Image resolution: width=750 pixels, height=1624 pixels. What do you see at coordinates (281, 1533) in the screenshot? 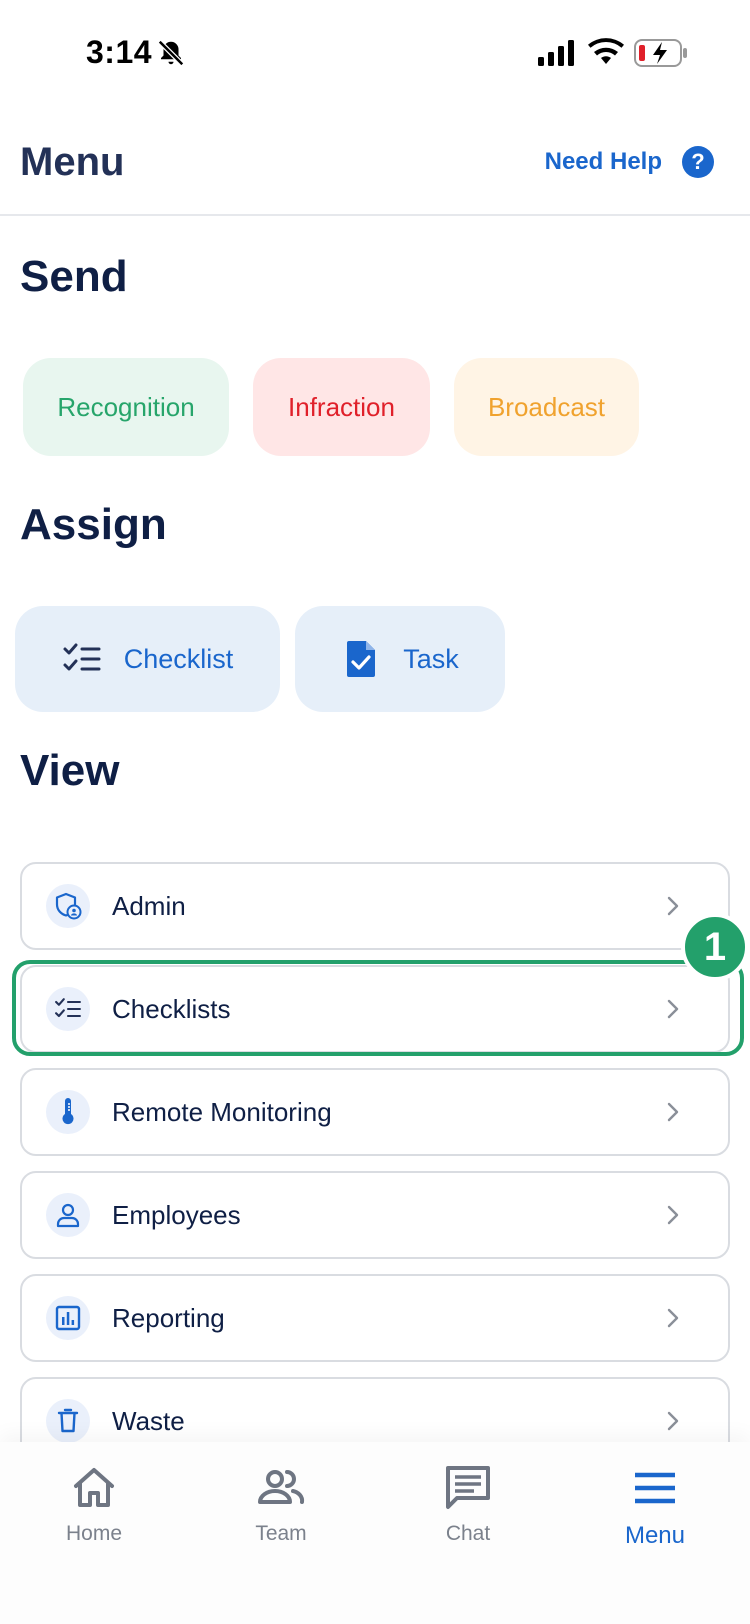
I see `nav-label: Team` at bounding box center [281, 1533].